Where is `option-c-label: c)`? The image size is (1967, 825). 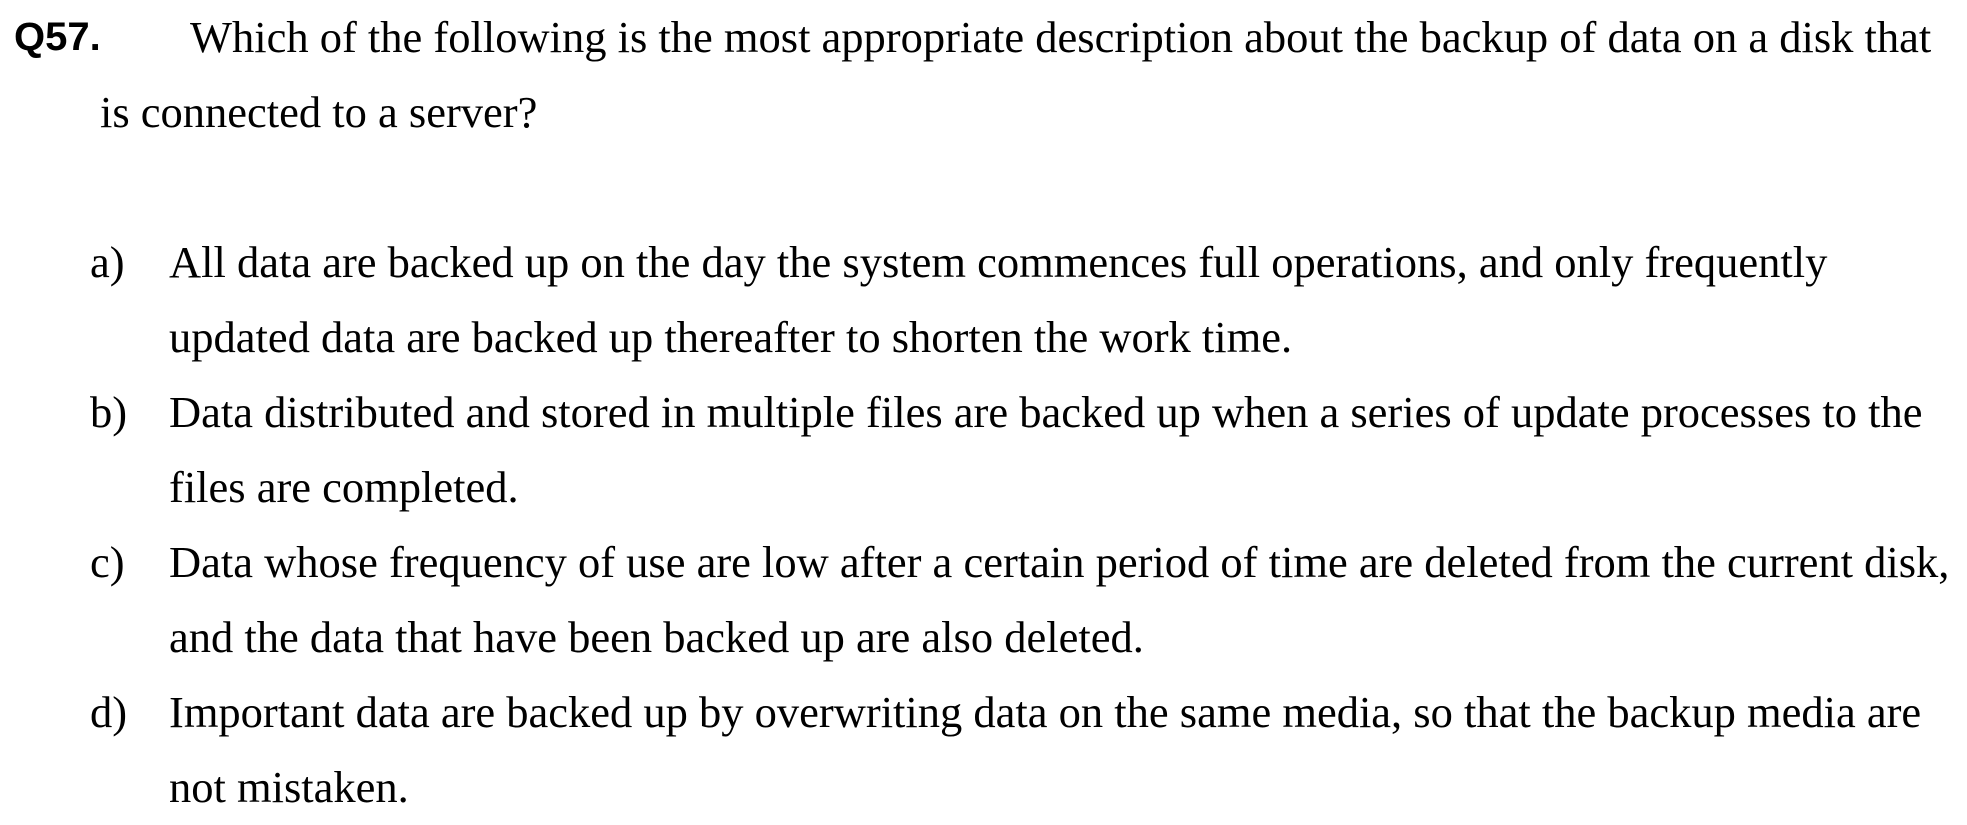
option-c-label: c) is located at coordinates (107, 562).